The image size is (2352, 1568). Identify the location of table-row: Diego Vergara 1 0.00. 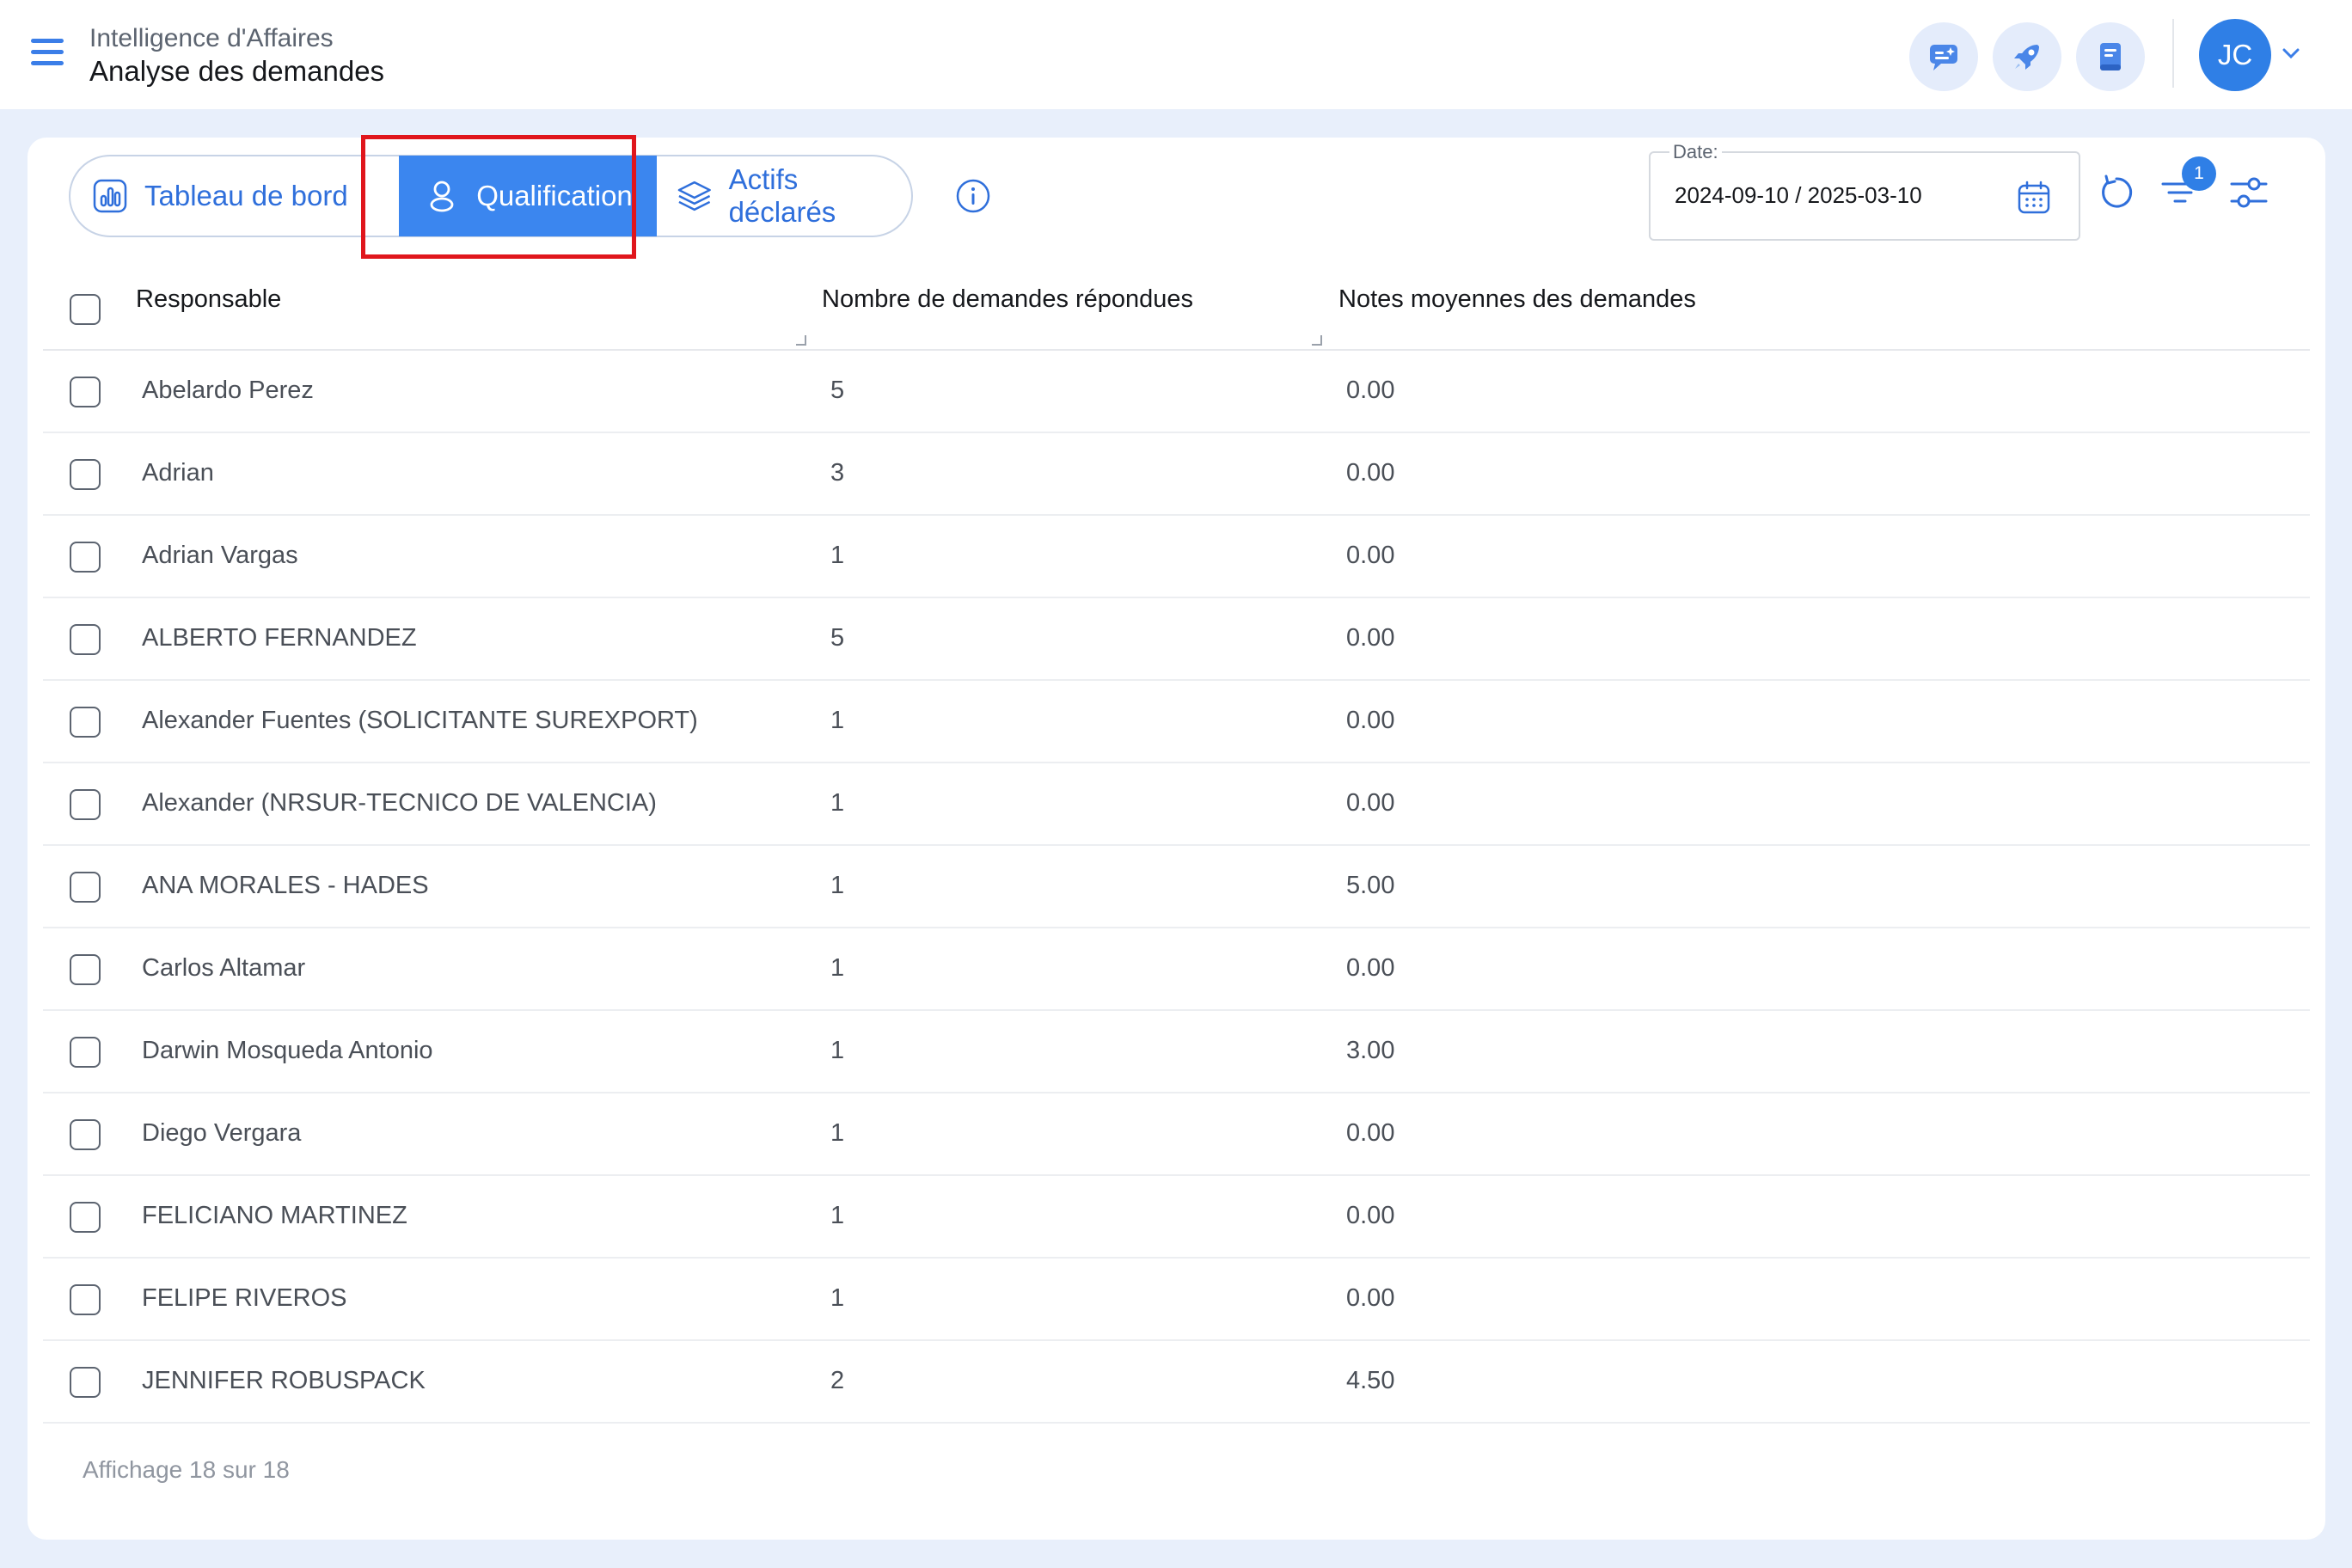
(1176, 1134).